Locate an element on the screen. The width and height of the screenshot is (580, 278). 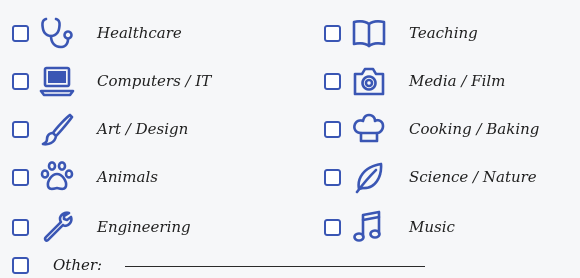
chef-hat-icon is located at coordinates (369, 129).